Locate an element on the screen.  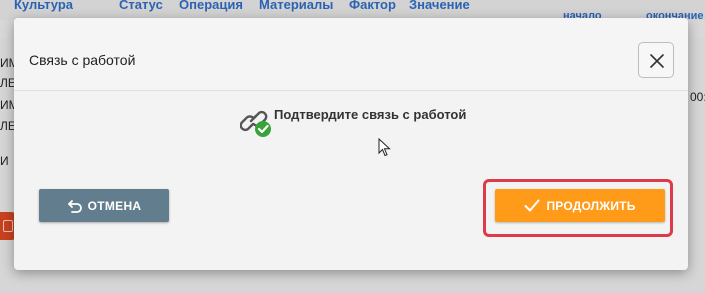
close-icon is located at coordinates (657, 61).